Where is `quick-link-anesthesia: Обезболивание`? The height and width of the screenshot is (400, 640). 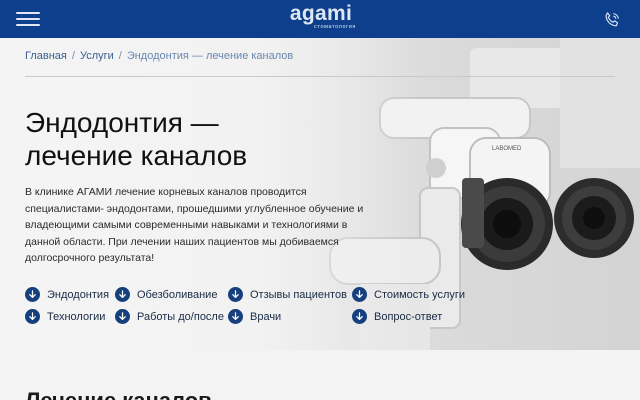
quick-link-anesthesia: Обезболивание is located at coordinates (166, 294).